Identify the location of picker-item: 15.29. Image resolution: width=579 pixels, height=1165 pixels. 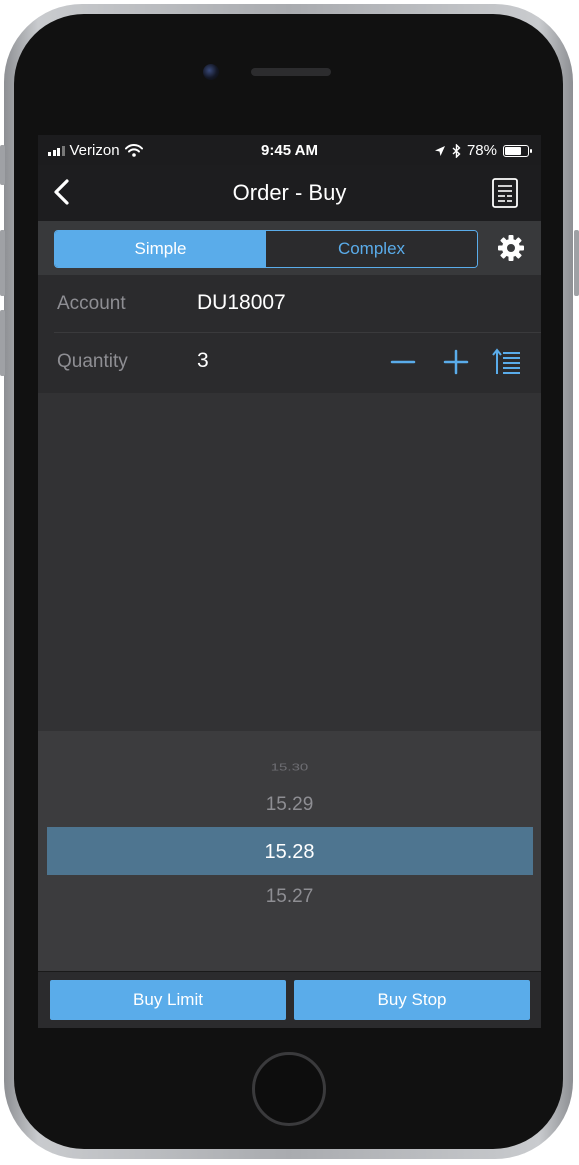
(289, 805).